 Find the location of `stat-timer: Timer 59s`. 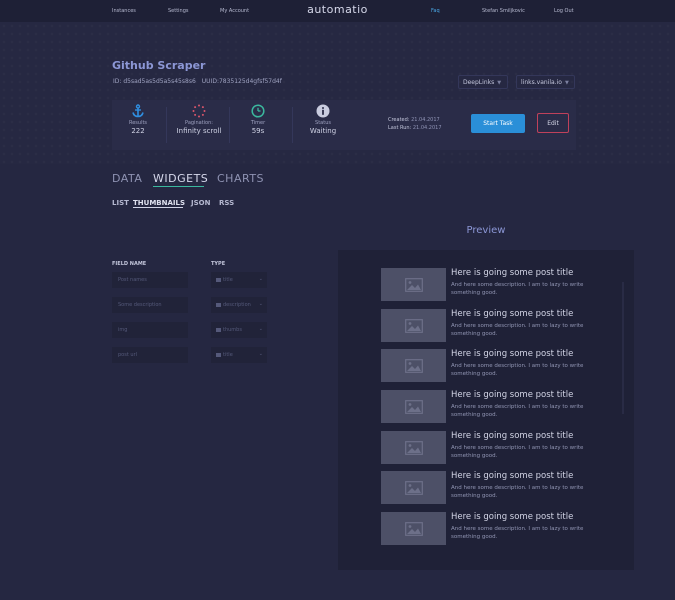

stat-timer: Timer 59s is located at coordinates (258, 119).